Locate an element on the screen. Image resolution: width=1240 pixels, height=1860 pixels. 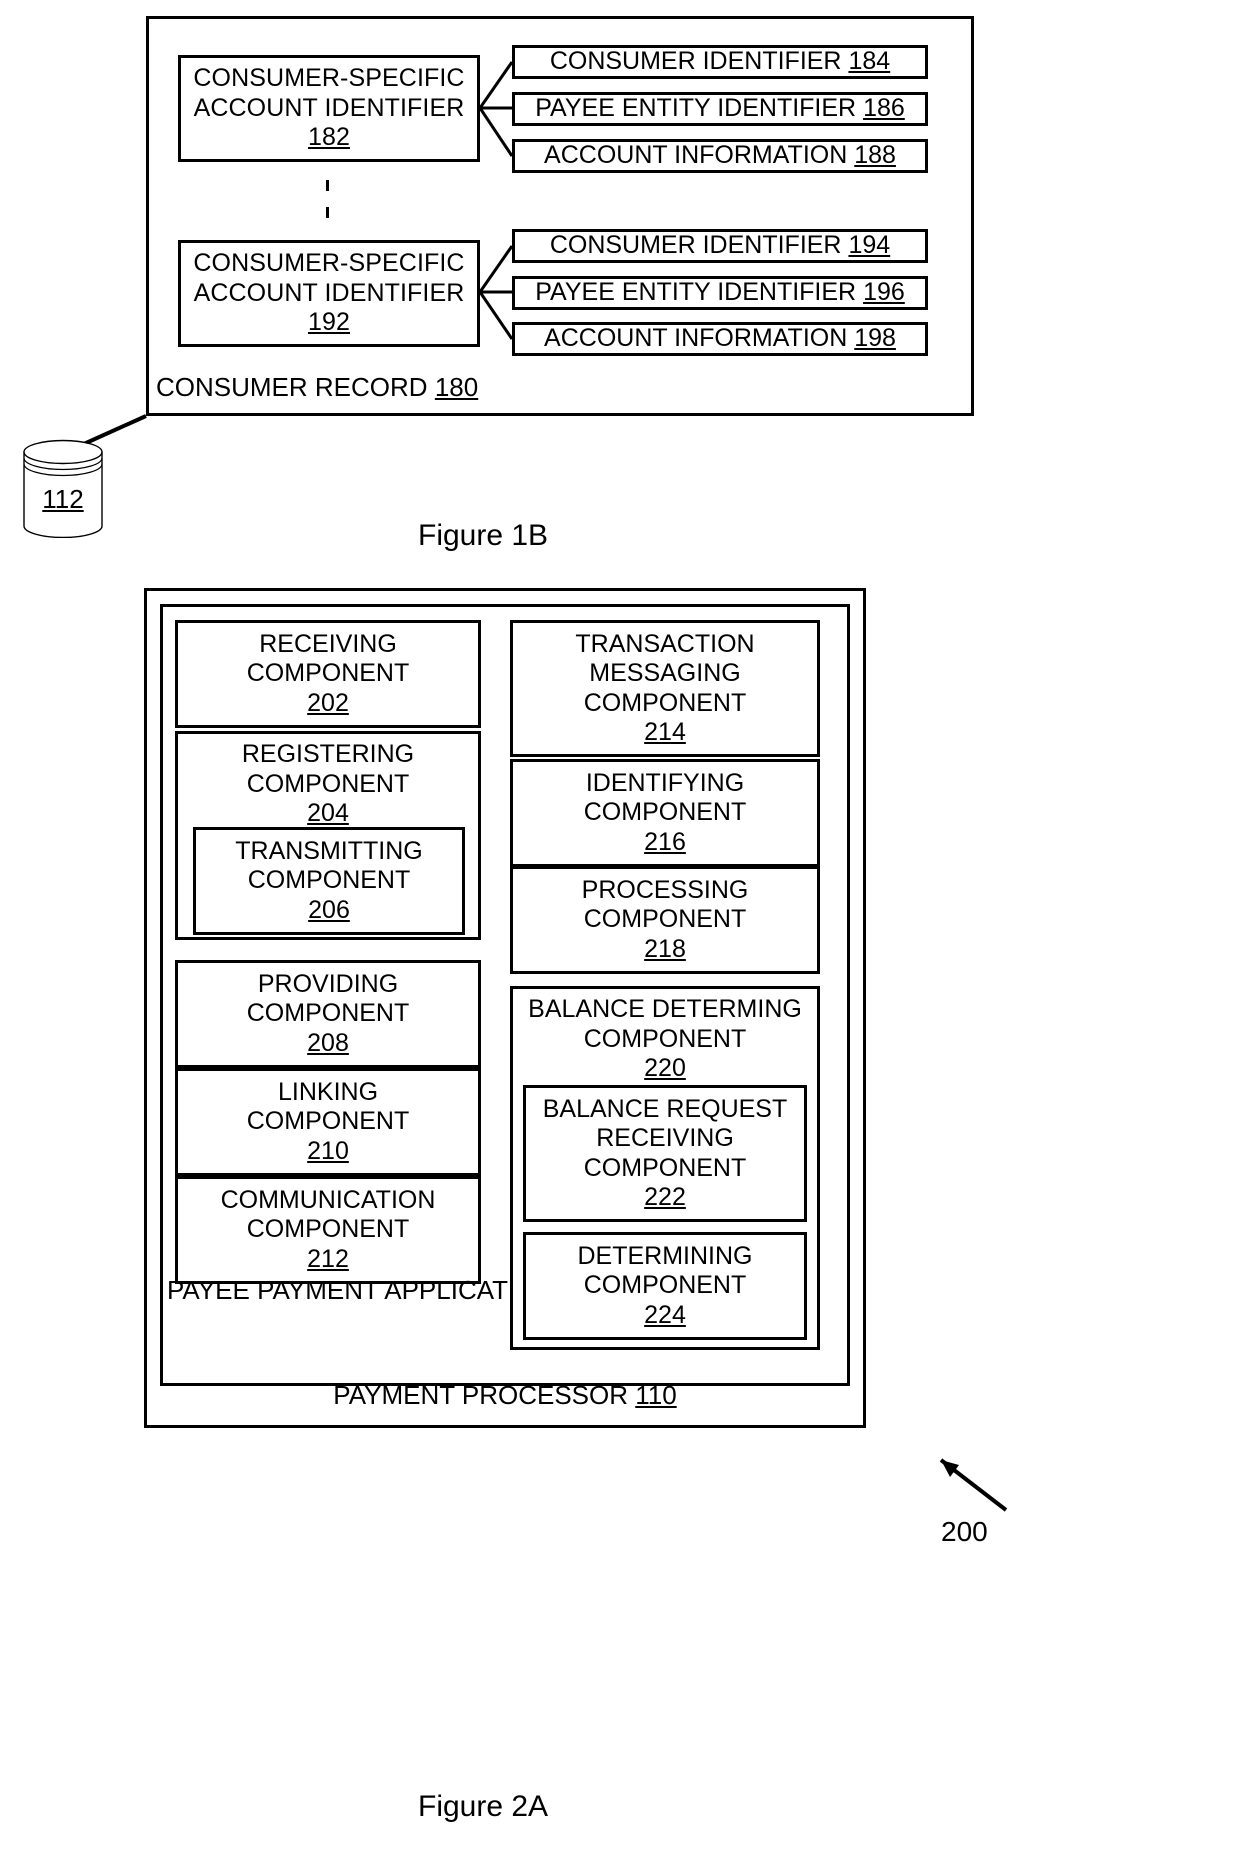
consumer-specific-account-identifier-box-192: CONSUMER-SPECIFIC ACCOUNT IDENTIFIER 192 is located at coordinates (329, 293).